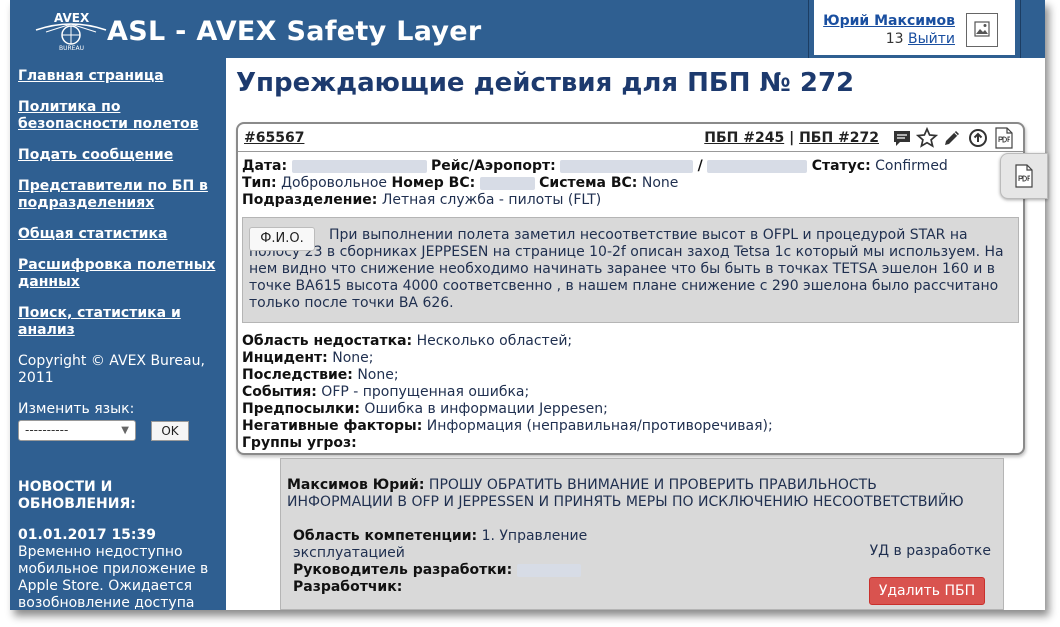 The width and height of the screenshot is (1060, 627). I want to click on star-icon, so click(927, 138).